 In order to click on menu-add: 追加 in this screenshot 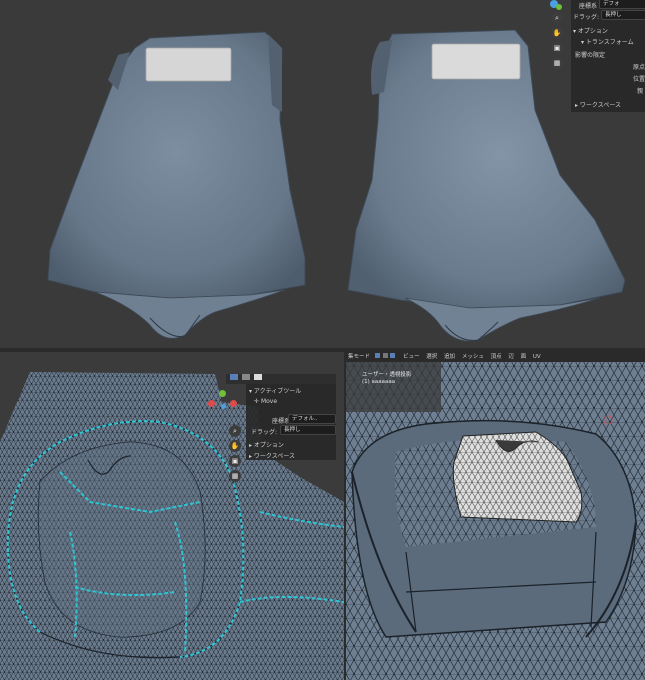, I will do `click(449, 357)`.